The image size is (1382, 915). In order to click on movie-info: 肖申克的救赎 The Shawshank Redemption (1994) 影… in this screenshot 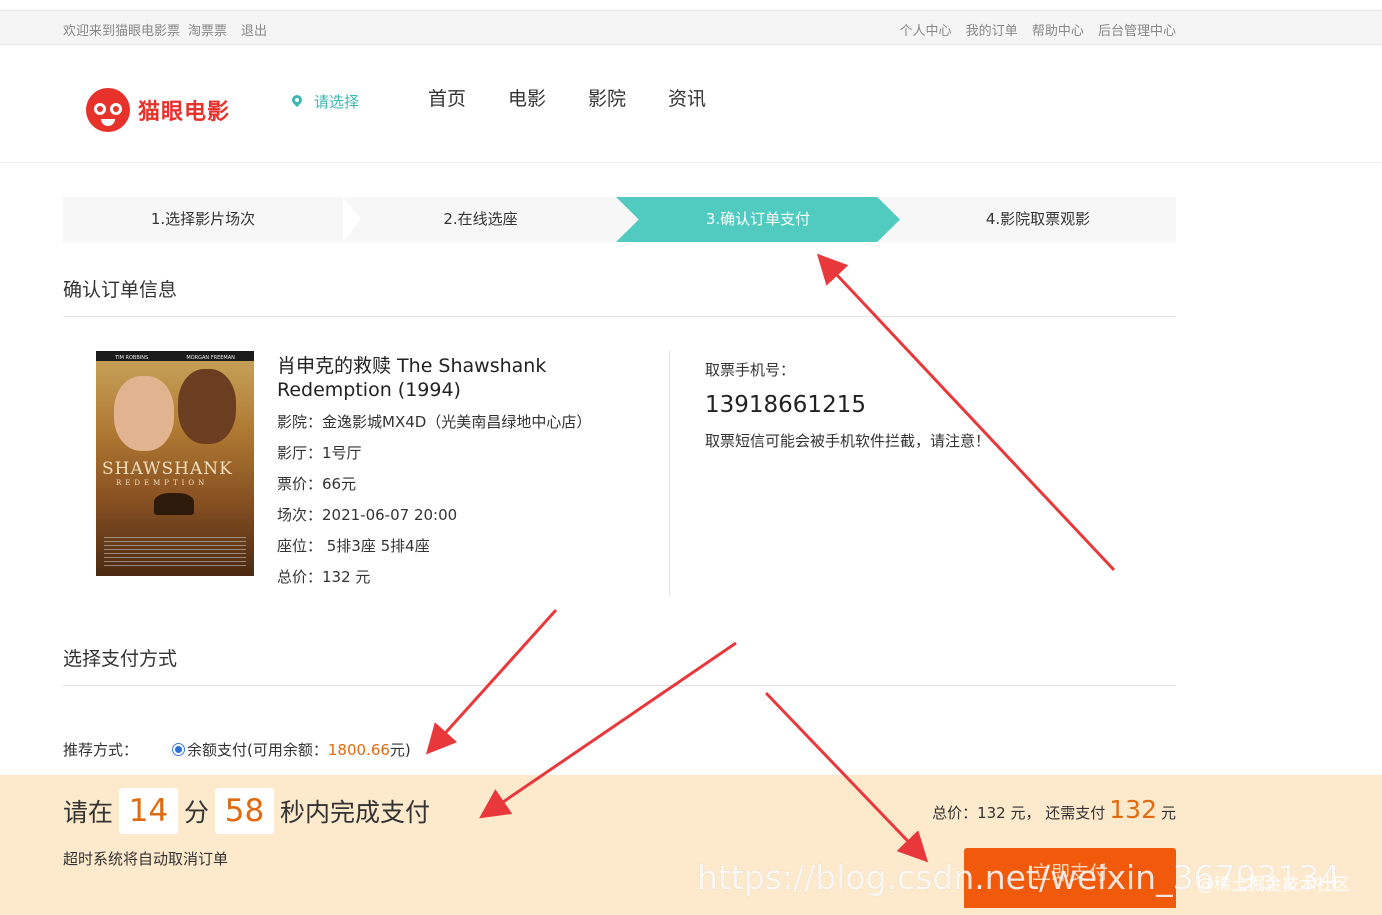, I will do `click(457, 471)`.